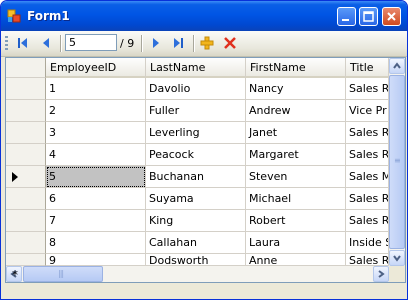  Describe the element at coordinates (197, 274) in the screenshot. I see `horizontal-scrollbar: |||` at that location.